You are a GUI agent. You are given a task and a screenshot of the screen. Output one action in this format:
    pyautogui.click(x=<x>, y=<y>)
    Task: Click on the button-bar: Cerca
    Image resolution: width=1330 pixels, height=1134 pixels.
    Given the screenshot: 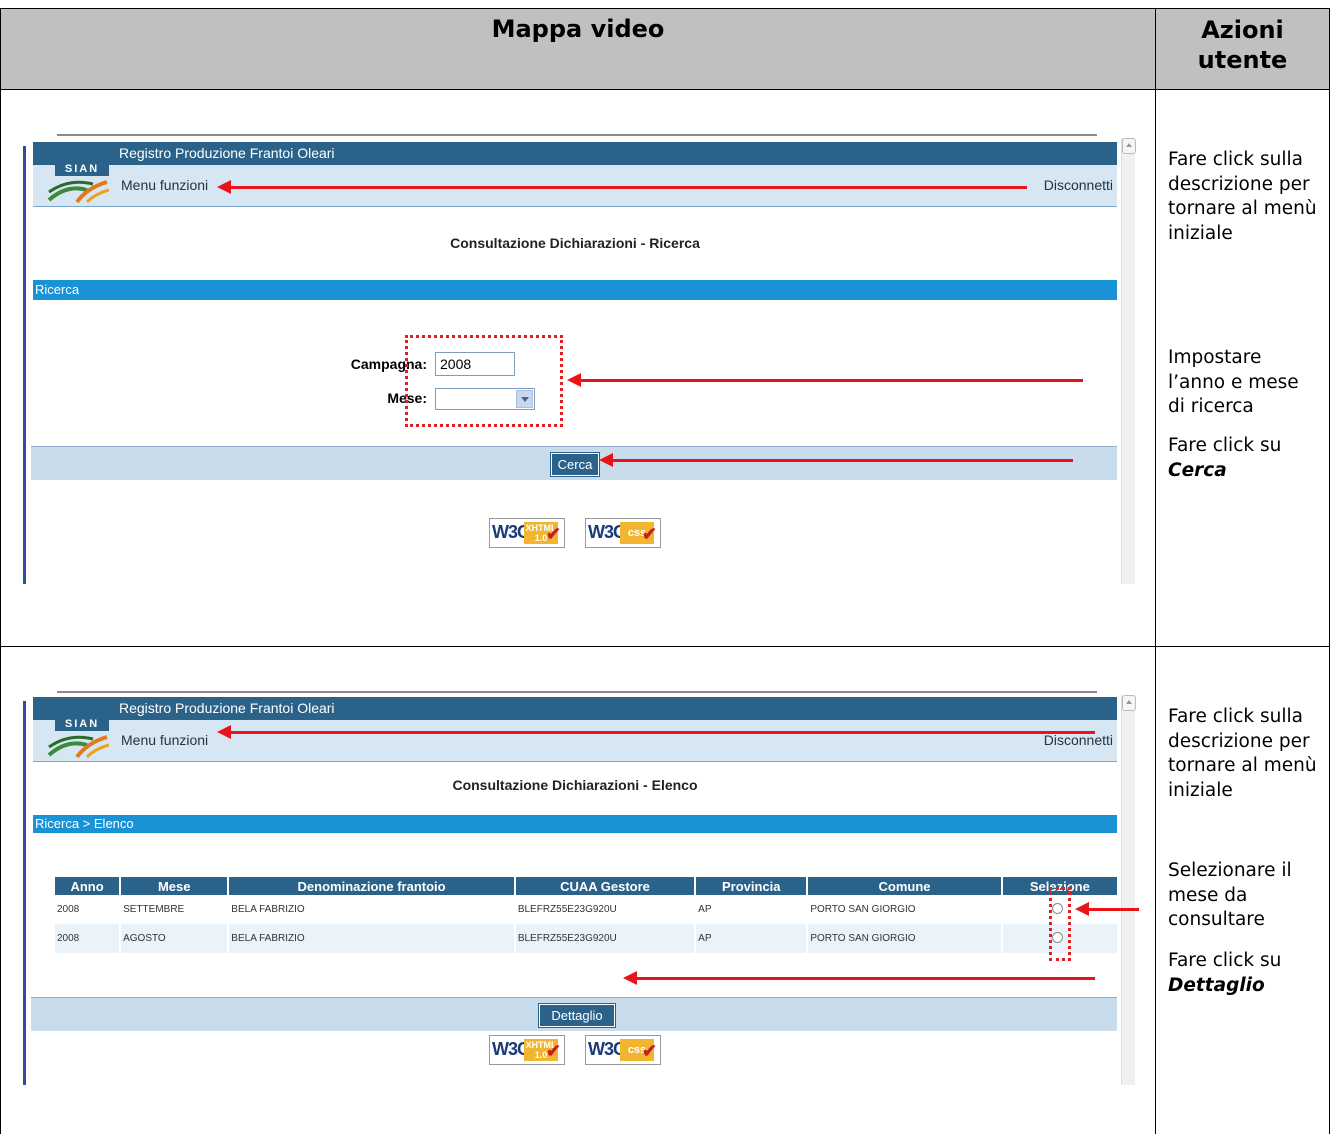 What is the action you would take?
    pyautogui.click(x=574, y=463)
    